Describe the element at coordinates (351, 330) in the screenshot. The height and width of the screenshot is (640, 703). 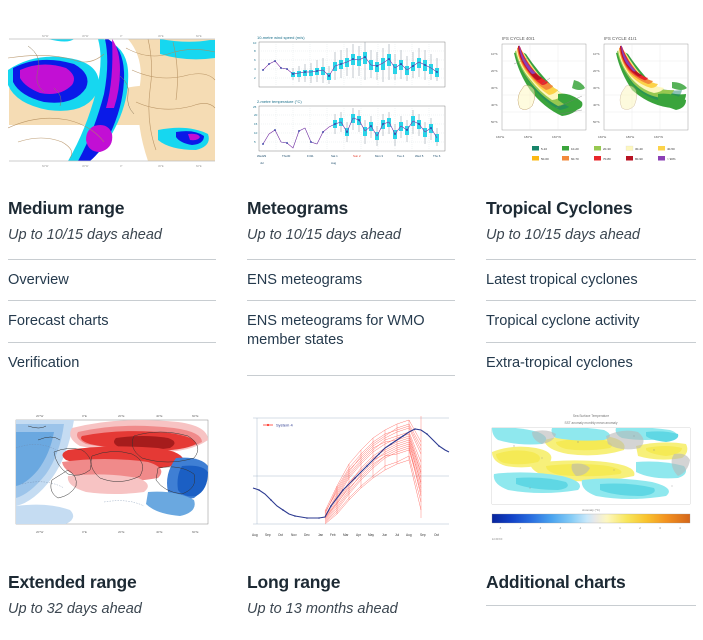
I see `link-ens-meteograms-wmo: ENS meteograms for WMO member states` at that location.